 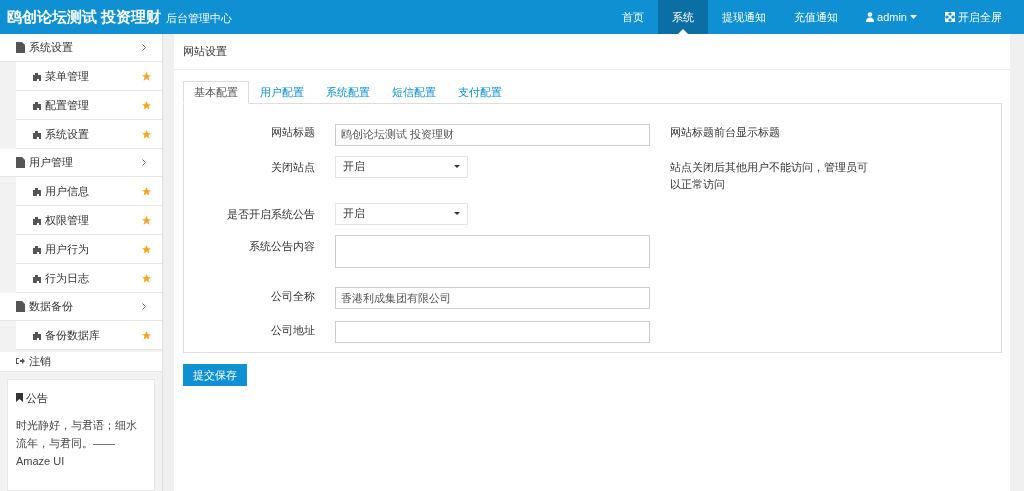 What do you see at coordinates (492, 332) in the screenshot?
I see `text-field` at bounding box center [492, 332].